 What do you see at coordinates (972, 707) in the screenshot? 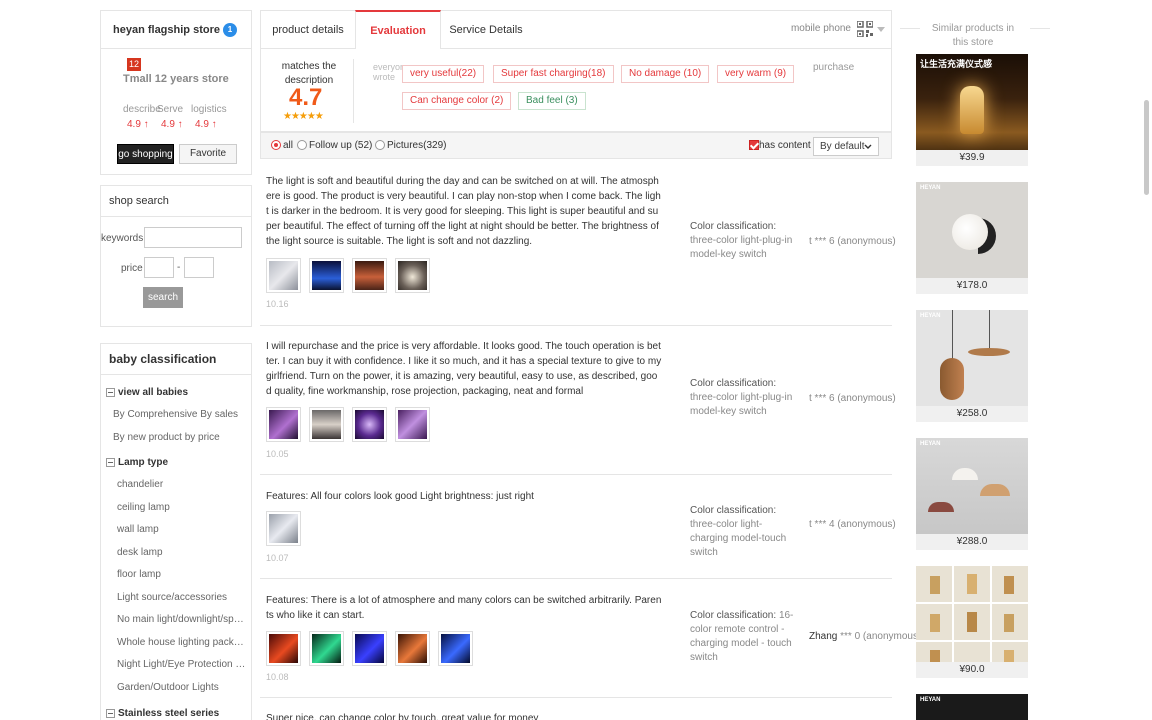
I see `similar-product-image: HEYAN` at bounding box center [972, 707].